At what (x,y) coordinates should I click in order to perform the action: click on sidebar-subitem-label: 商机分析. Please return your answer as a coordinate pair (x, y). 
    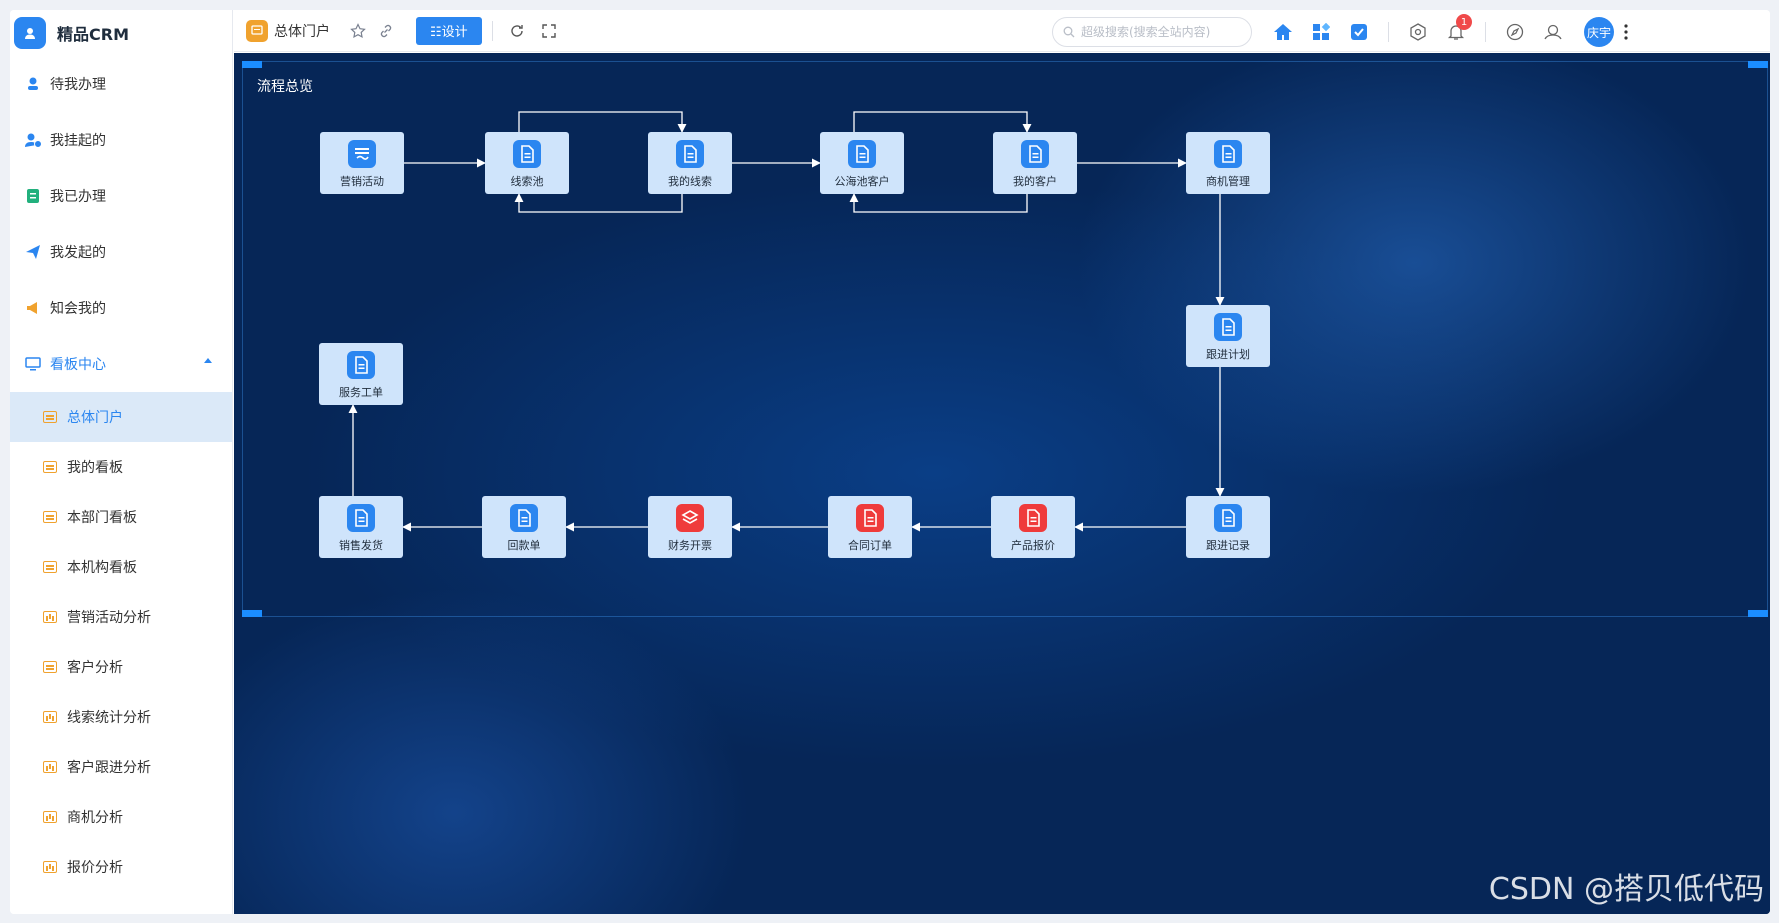
    Looking at the image, I should click on (95, 818).